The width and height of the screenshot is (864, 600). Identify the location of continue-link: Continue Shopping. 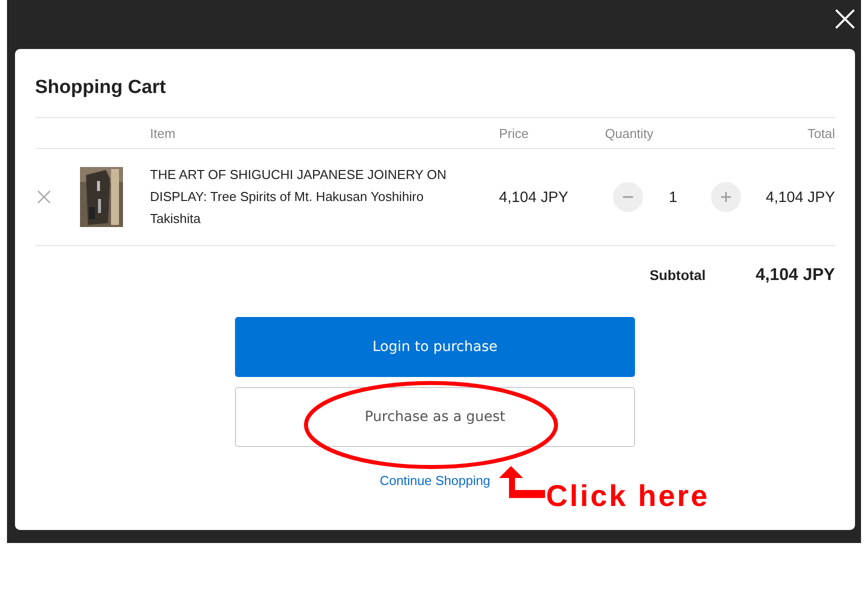
(435, 480).